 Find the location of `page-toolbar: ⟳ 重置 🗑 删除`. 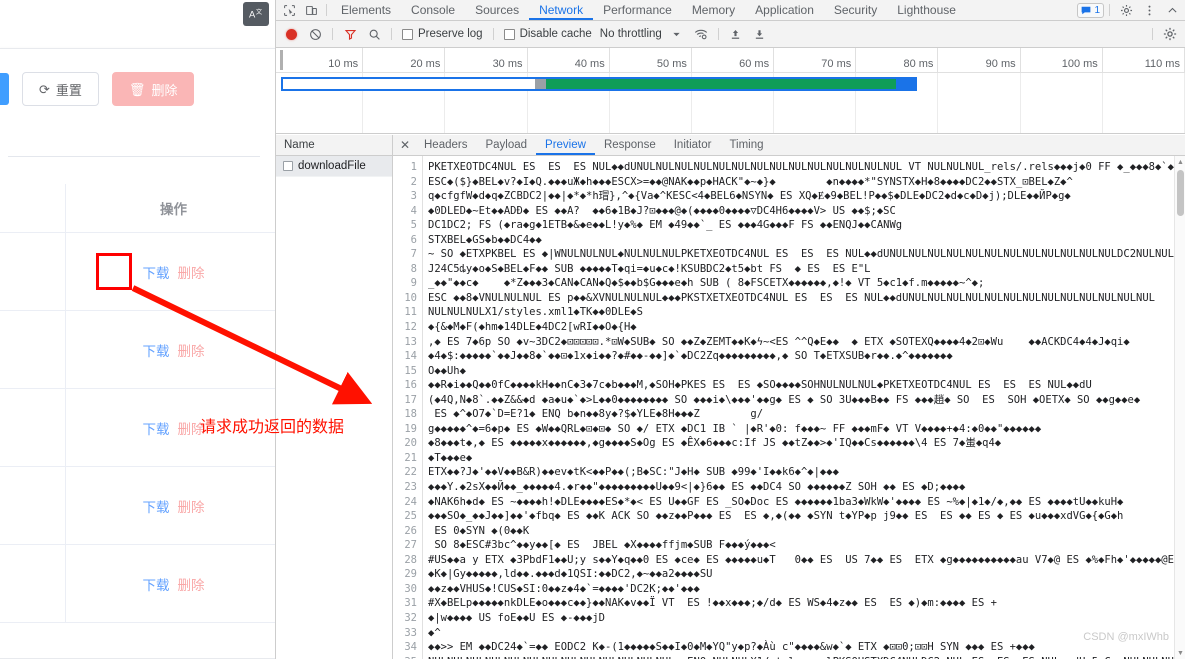

page-toolbar: ⟳ 重置 🗑 删除 is located at coordinates (137, 89).